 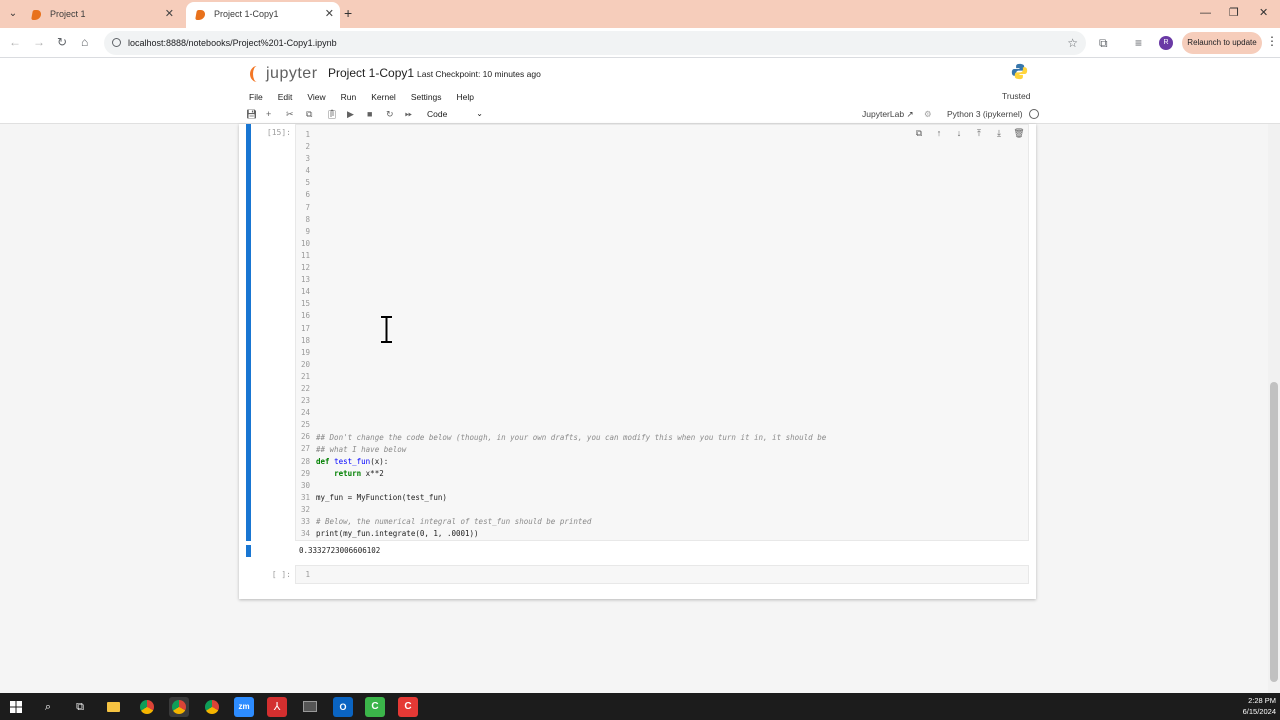 I want to click on trusted-indicator: Trusted, so click(x=1016, y=96).